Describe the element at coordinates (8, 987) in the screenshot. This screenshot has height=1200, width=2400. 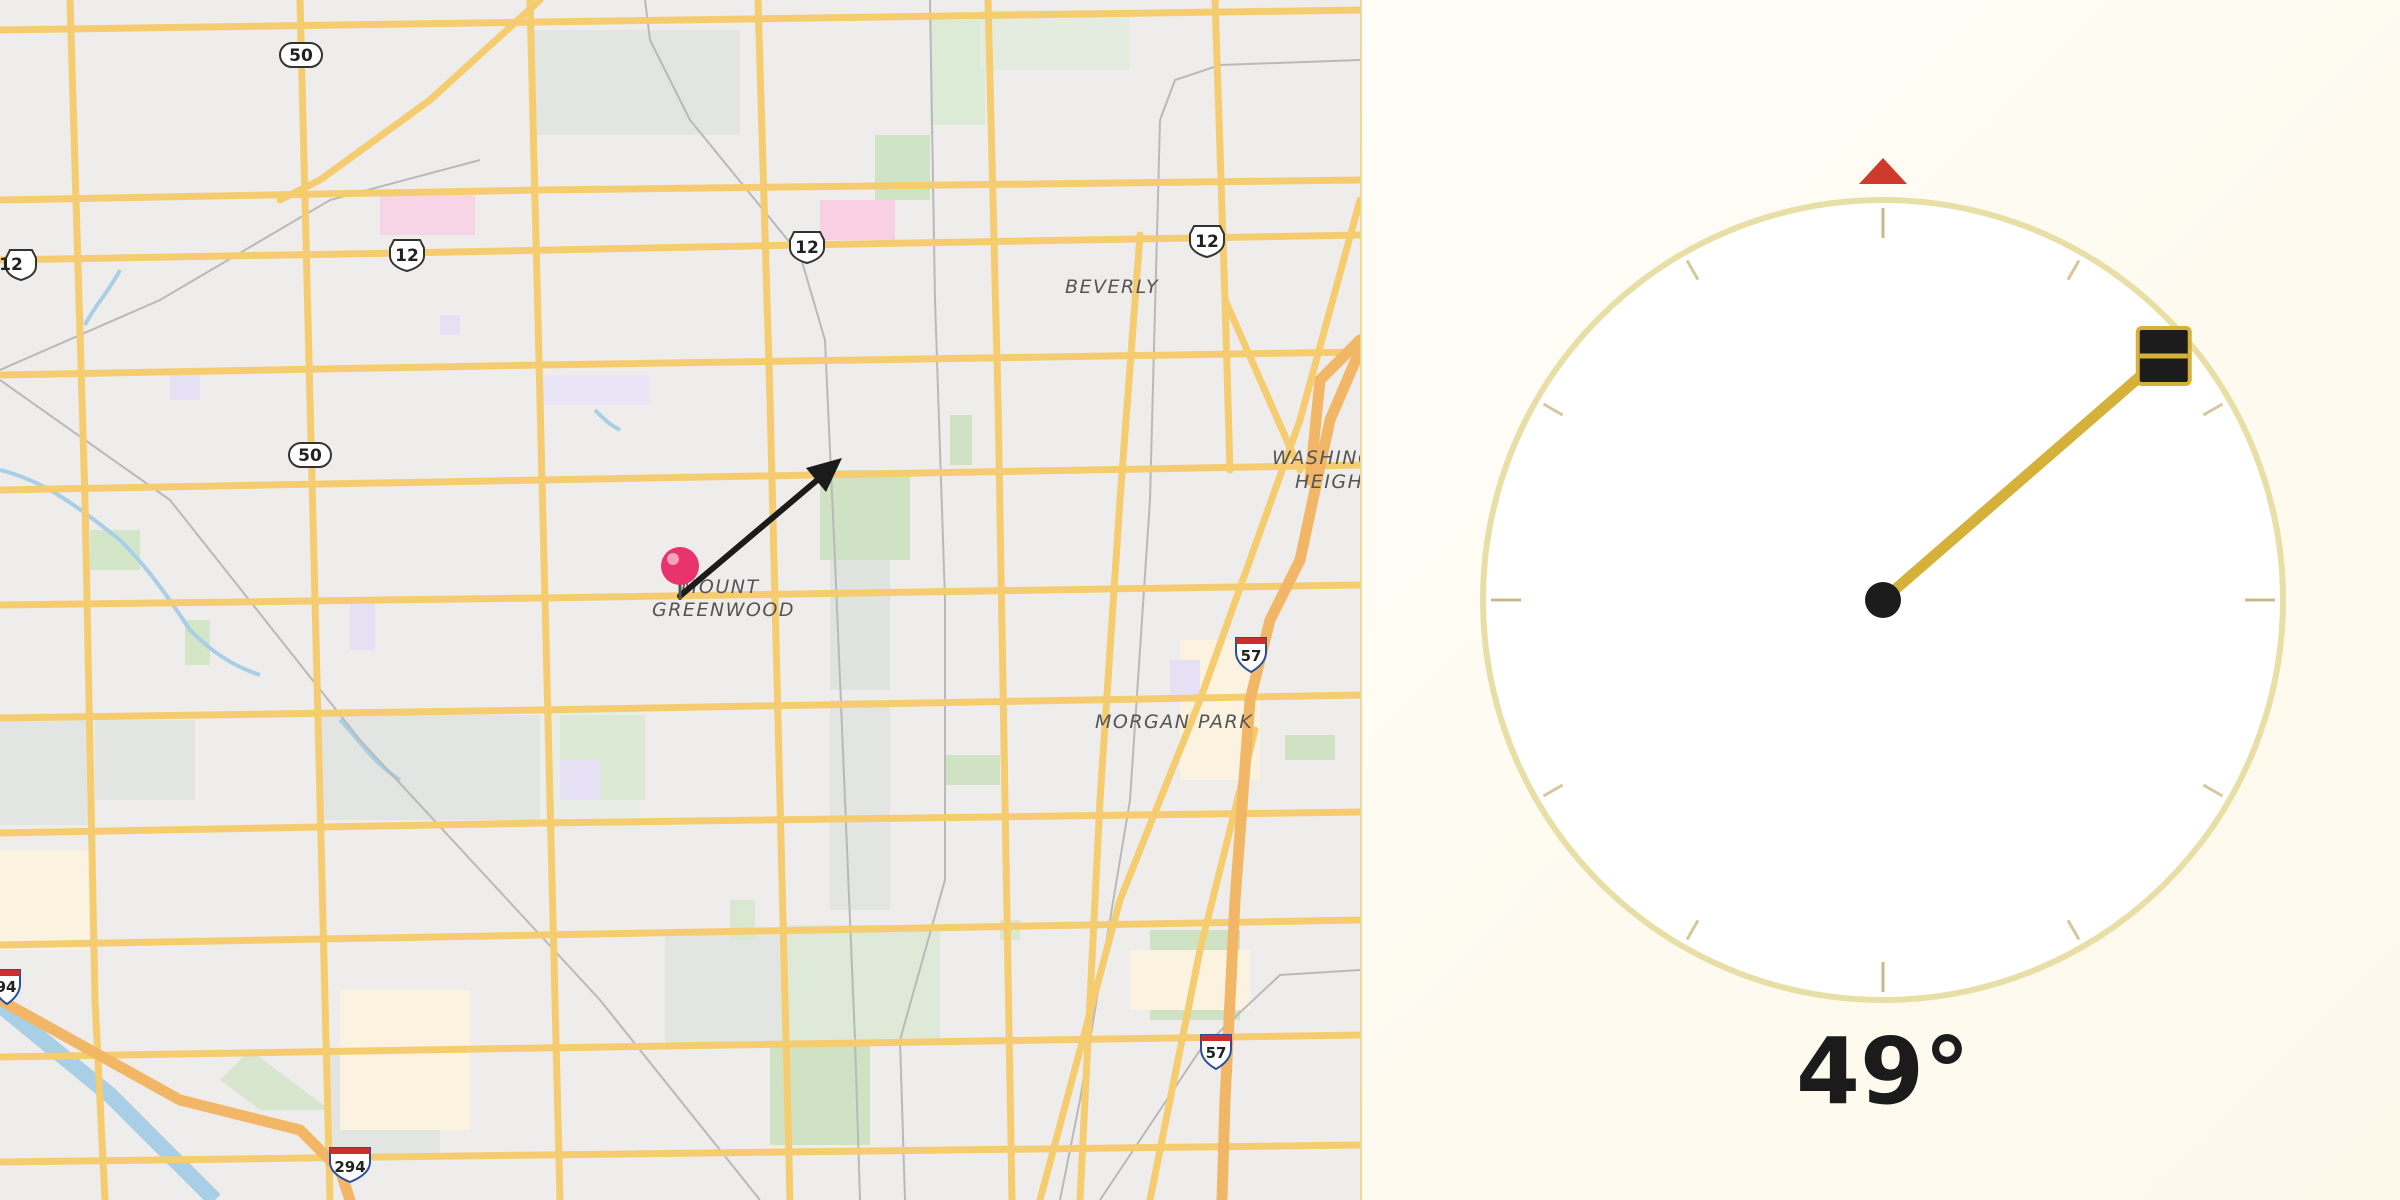
I see `svg-text: 94` at that location.